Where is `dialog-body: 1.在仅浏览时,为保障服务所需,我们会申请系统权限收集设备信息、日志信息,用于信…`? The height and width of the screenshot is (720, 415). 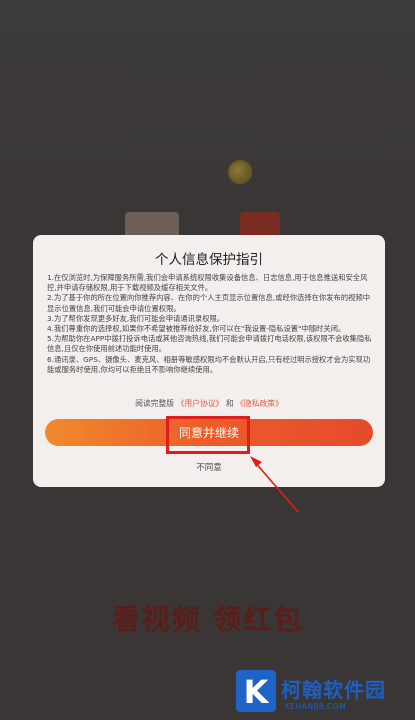 dialog-body: 1.在仅浏览时,为保障服务所需,我们会申请系统权限收集设备信息、日志信息,用于信… is located at coordinates (210, 324).